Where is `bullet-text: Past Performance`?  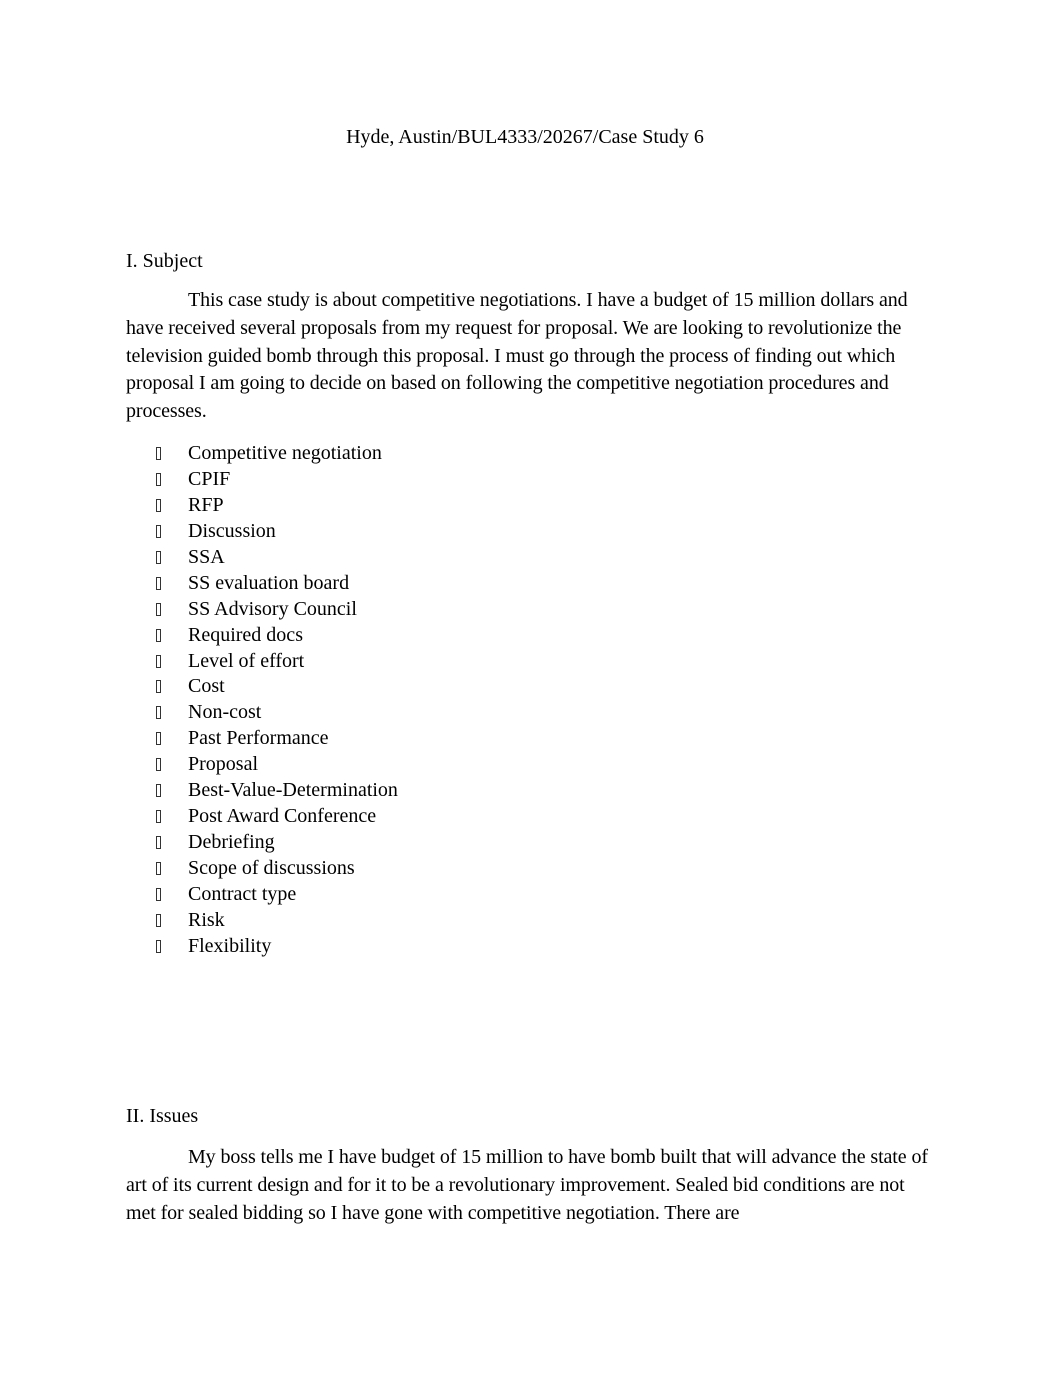 bullet-text: Past Performance is located at coordinates (258, 738).